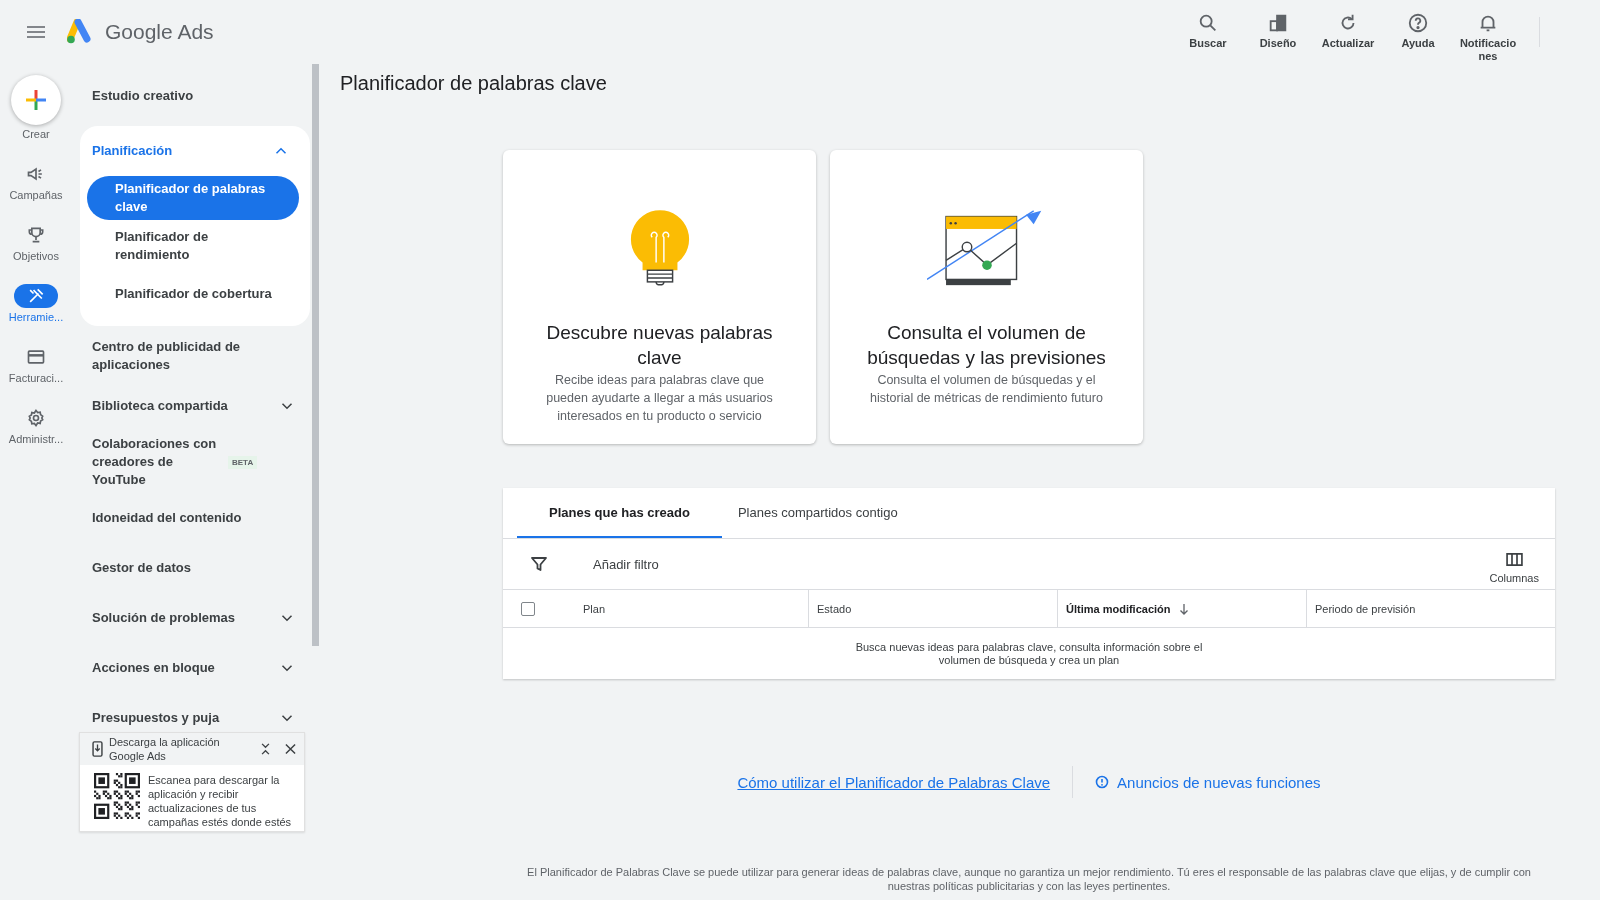 The height and width of the screenshot is (900, 1600). I want to click on columns-button: Columnas, so click(1514, 564).